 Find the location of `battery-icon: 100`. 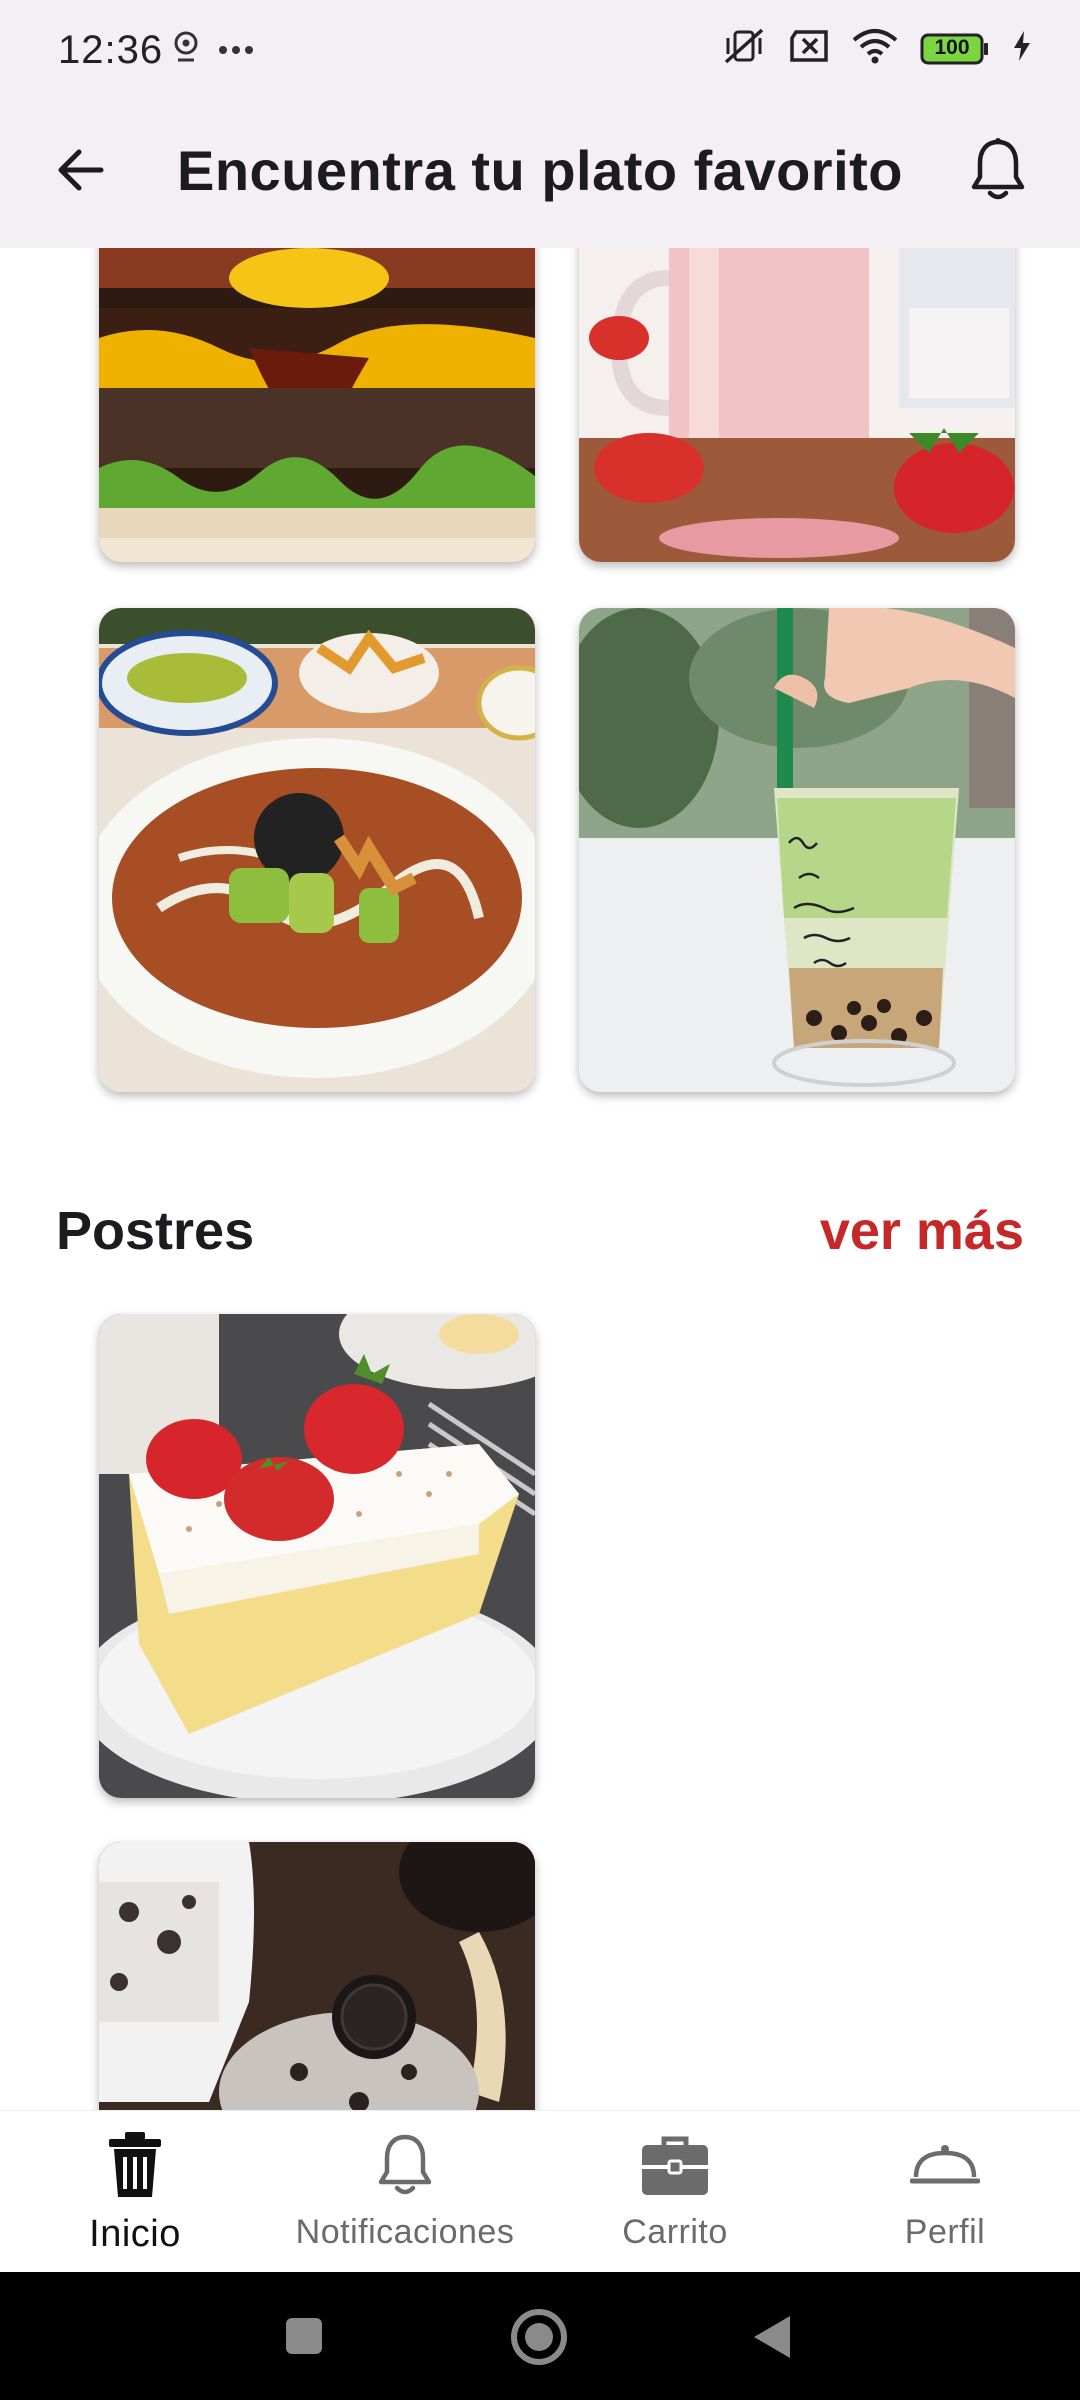

battery-icon: 100 is located at coordinates (955, 49).